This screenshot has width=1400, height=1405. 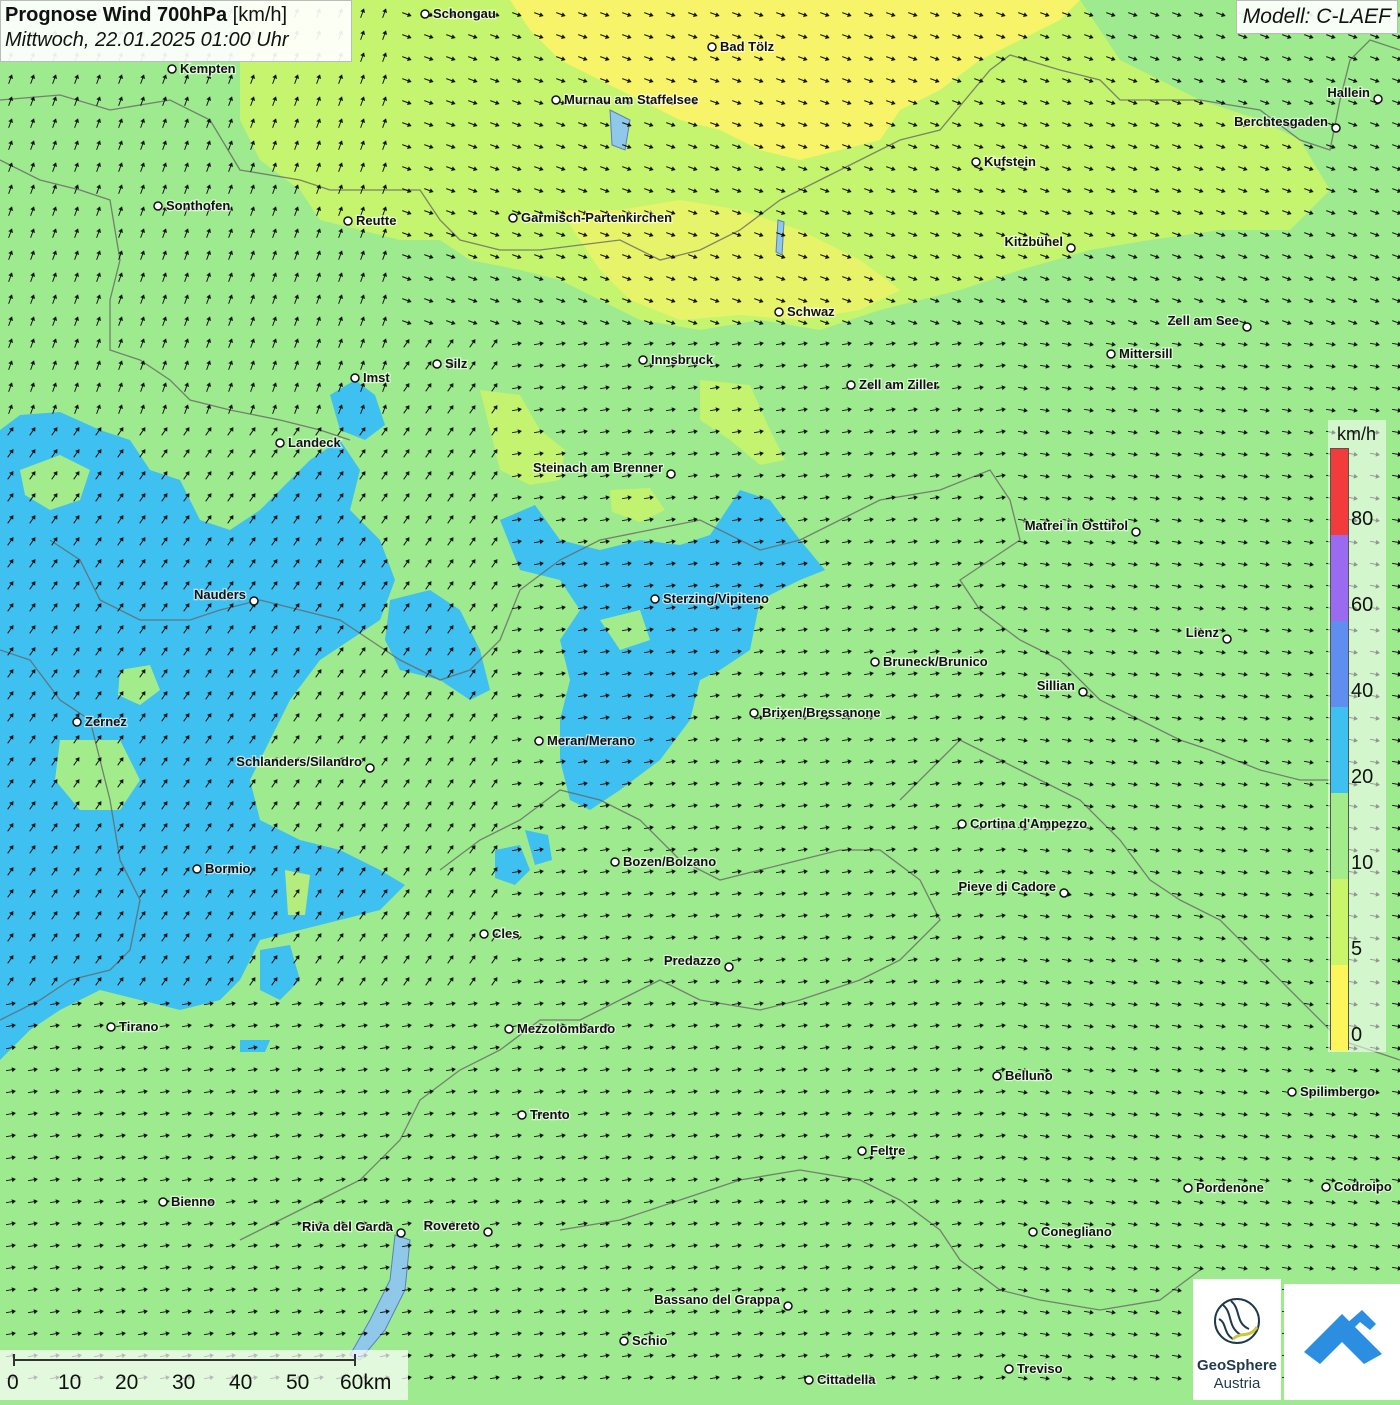 I want to click on city-label: Conegliano, so click(x=1076, y=1231).